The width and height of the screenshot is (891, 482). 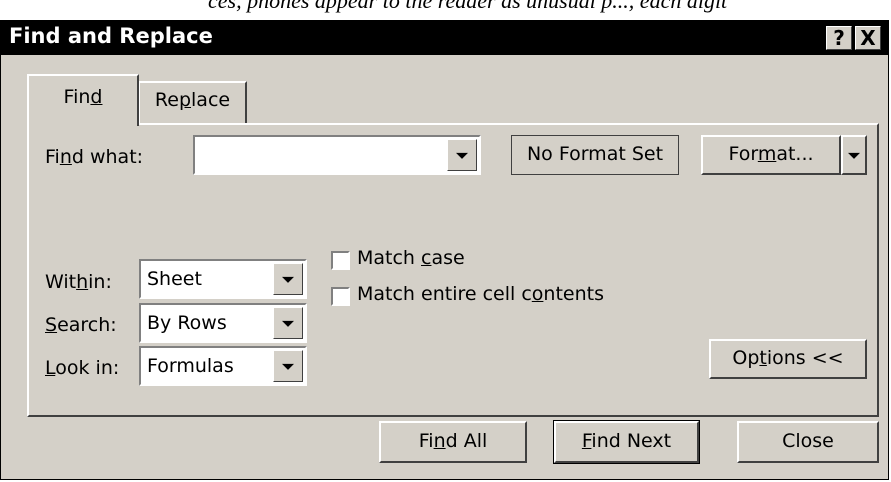 I want to click on search-dropdown-button, so click(x=288, y=323).